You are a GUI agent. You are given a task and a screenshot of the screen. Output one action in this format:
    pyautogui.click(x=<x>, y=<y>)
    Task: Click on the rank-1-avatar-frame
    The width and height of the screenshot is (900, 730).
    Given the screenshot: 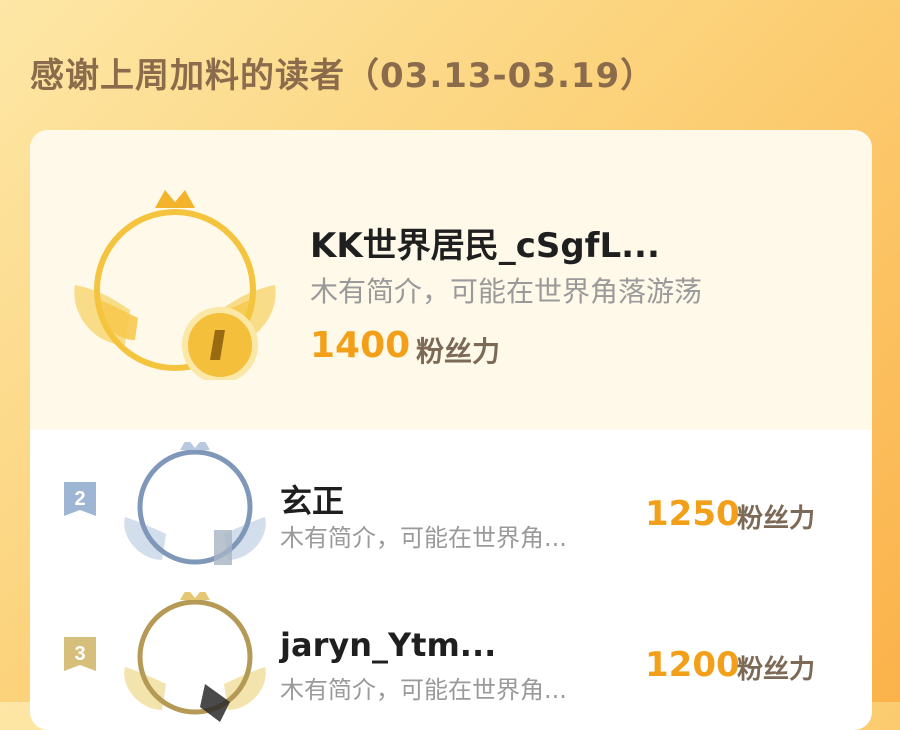 What is the action you would take?
    pyautogui.click(x=175, y=281)
    